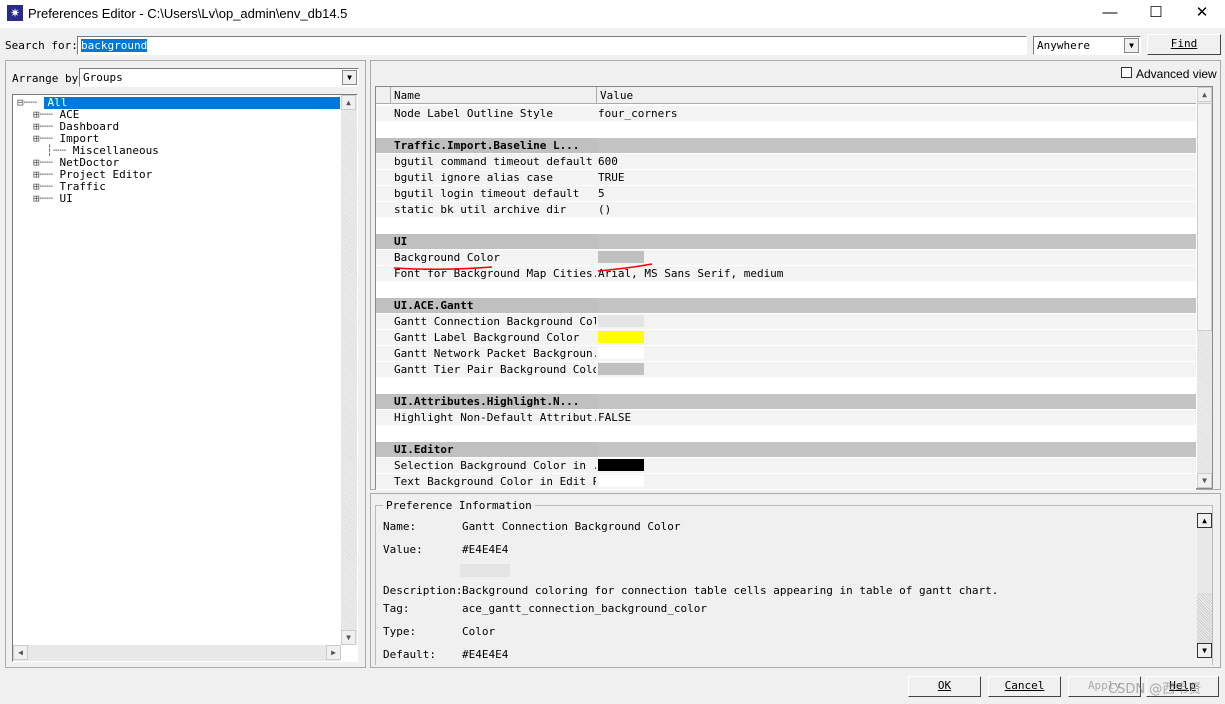 The image size is (1225, 704). Describe the element at coordinates (1204, 217) in the screenshot. I see `scroll-thumb` at that location.